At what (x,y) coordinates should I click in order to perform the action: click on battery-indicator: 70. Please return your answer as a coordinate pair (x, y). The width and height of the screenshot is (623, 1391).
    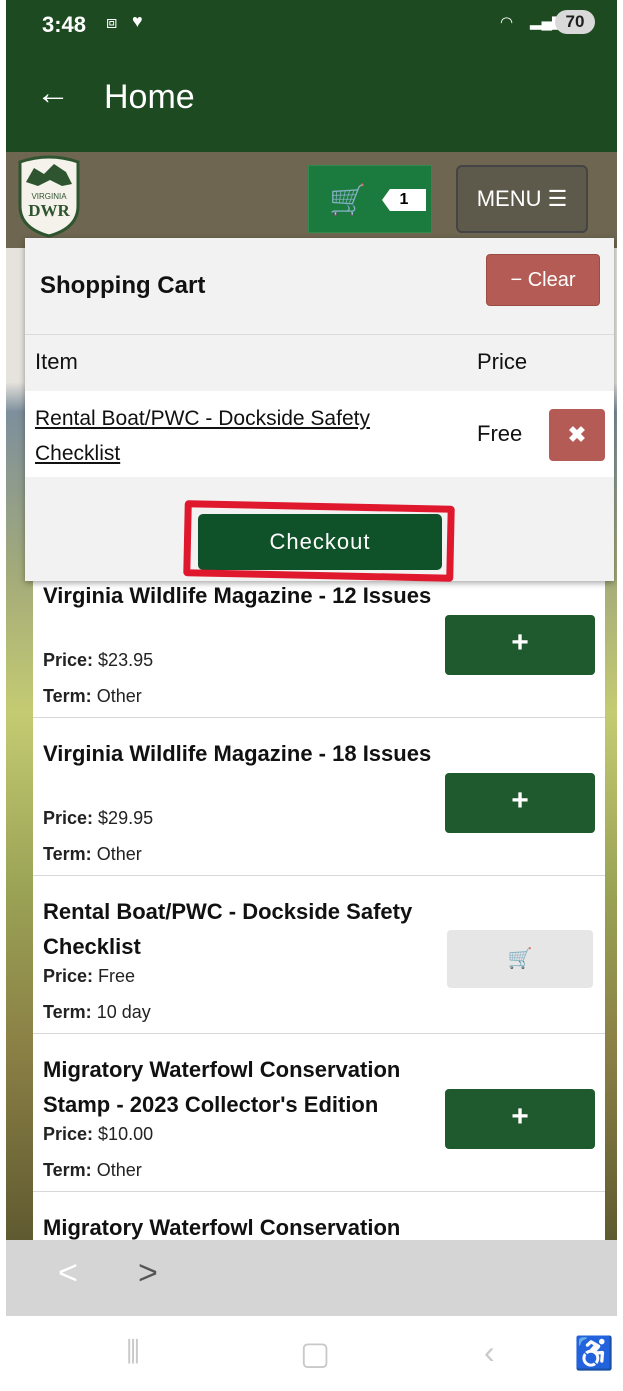
    Looking at the image, I should click on (575, 22).